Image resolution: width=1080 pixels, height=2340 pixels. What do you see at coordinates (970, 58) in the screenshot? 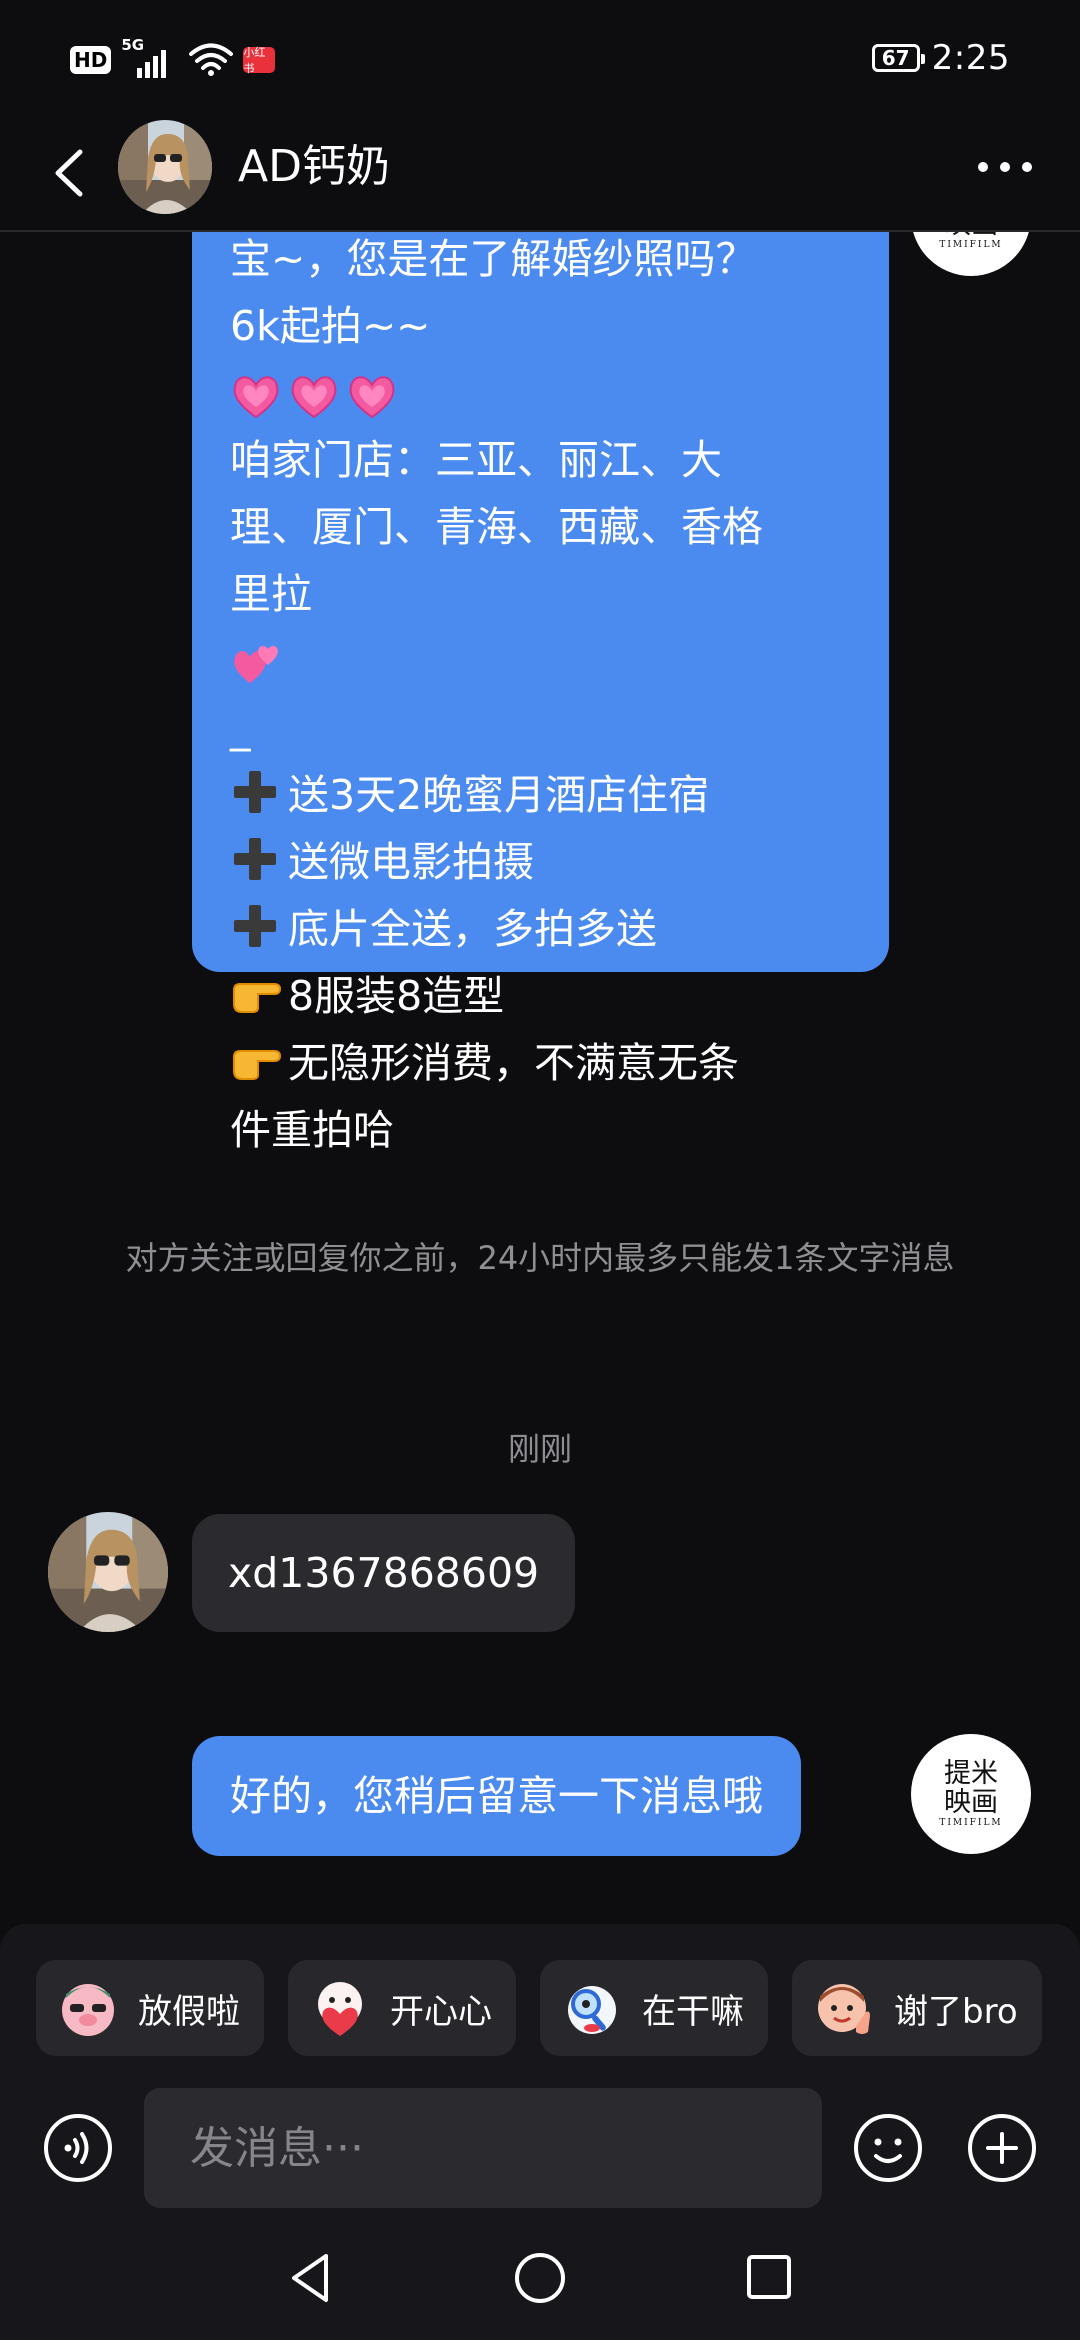
I see `status-time: 2:25` at bounding box center [970, 58].